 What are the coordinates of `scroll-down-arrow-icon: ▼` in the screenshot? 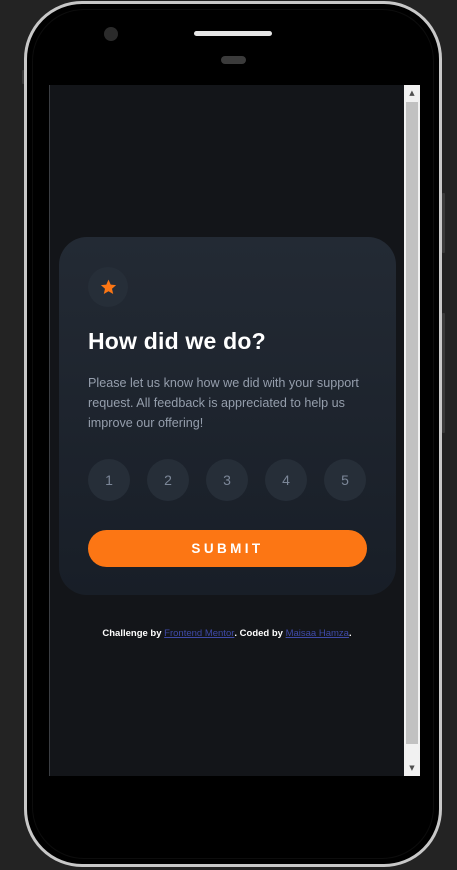 It's located at (412, 768).